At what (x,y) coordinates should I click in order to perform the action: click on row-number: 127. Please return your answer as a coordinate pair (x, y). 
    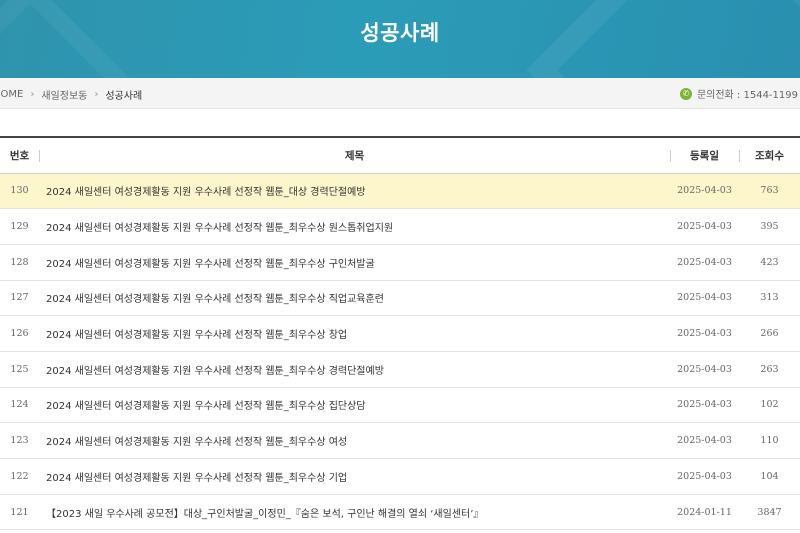
    Looking at the image, I should click on (19, 298).